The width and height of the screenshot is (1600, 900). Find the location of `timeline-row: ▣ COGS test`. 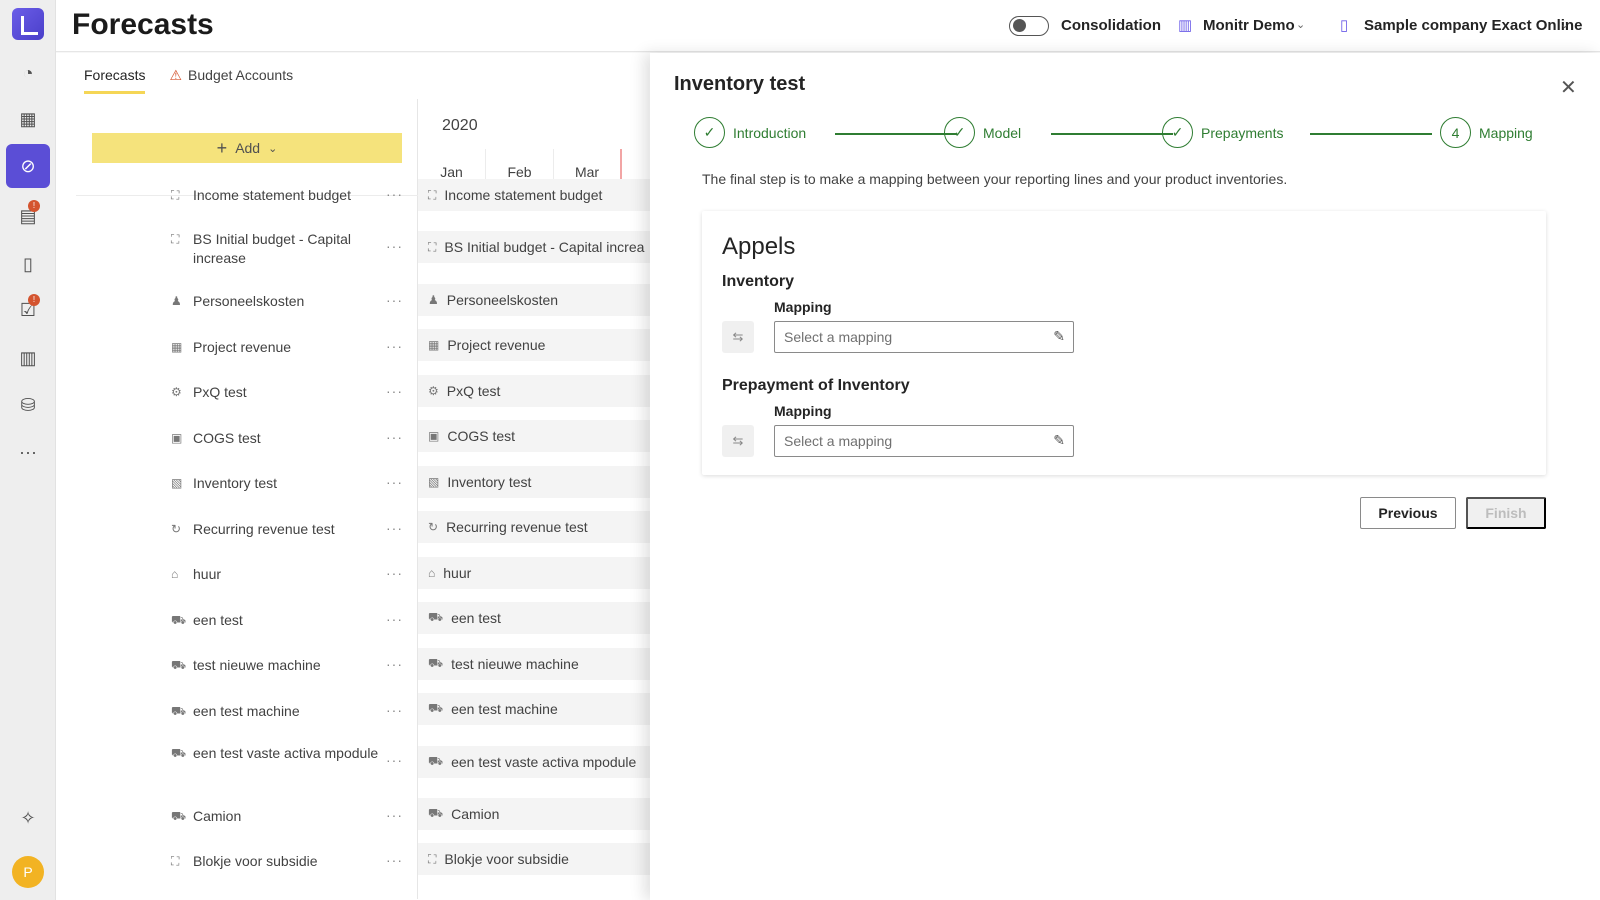

timeline-row: ▣ COGS test is located at coordinates (534, 436).